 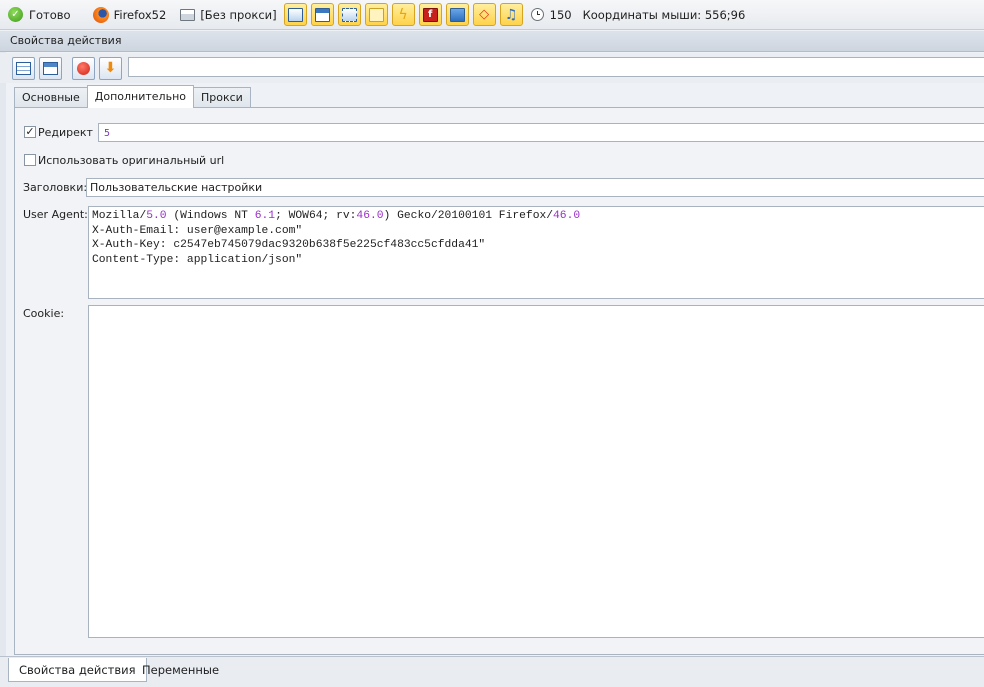 What do you see at coordinates (15, 14) in the screenshot?
I see `checkmark-icon: ✓` at bounding box center [15, 14].